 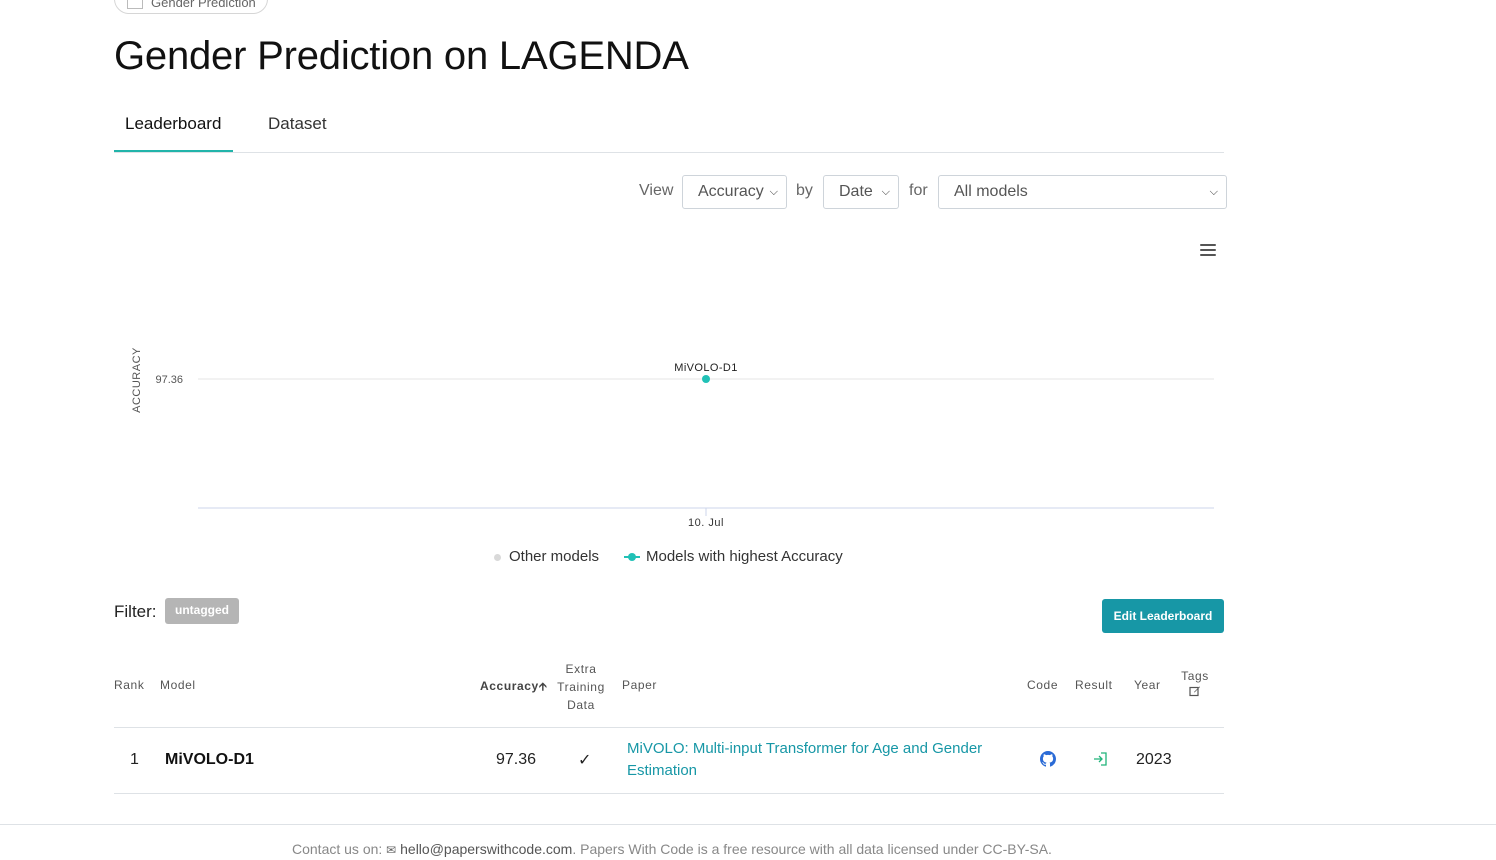 I want to click on legend-item-highest: Models with highest Accuracy, so click(x=733, y=556).